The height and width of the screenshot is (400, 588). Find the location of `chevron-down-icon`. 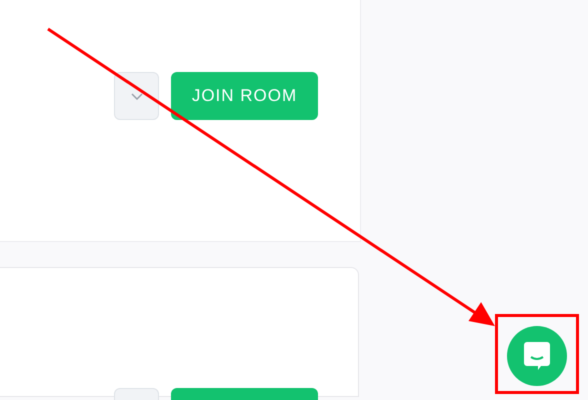

chevron-down-icon is located at coordinates (136, 96).